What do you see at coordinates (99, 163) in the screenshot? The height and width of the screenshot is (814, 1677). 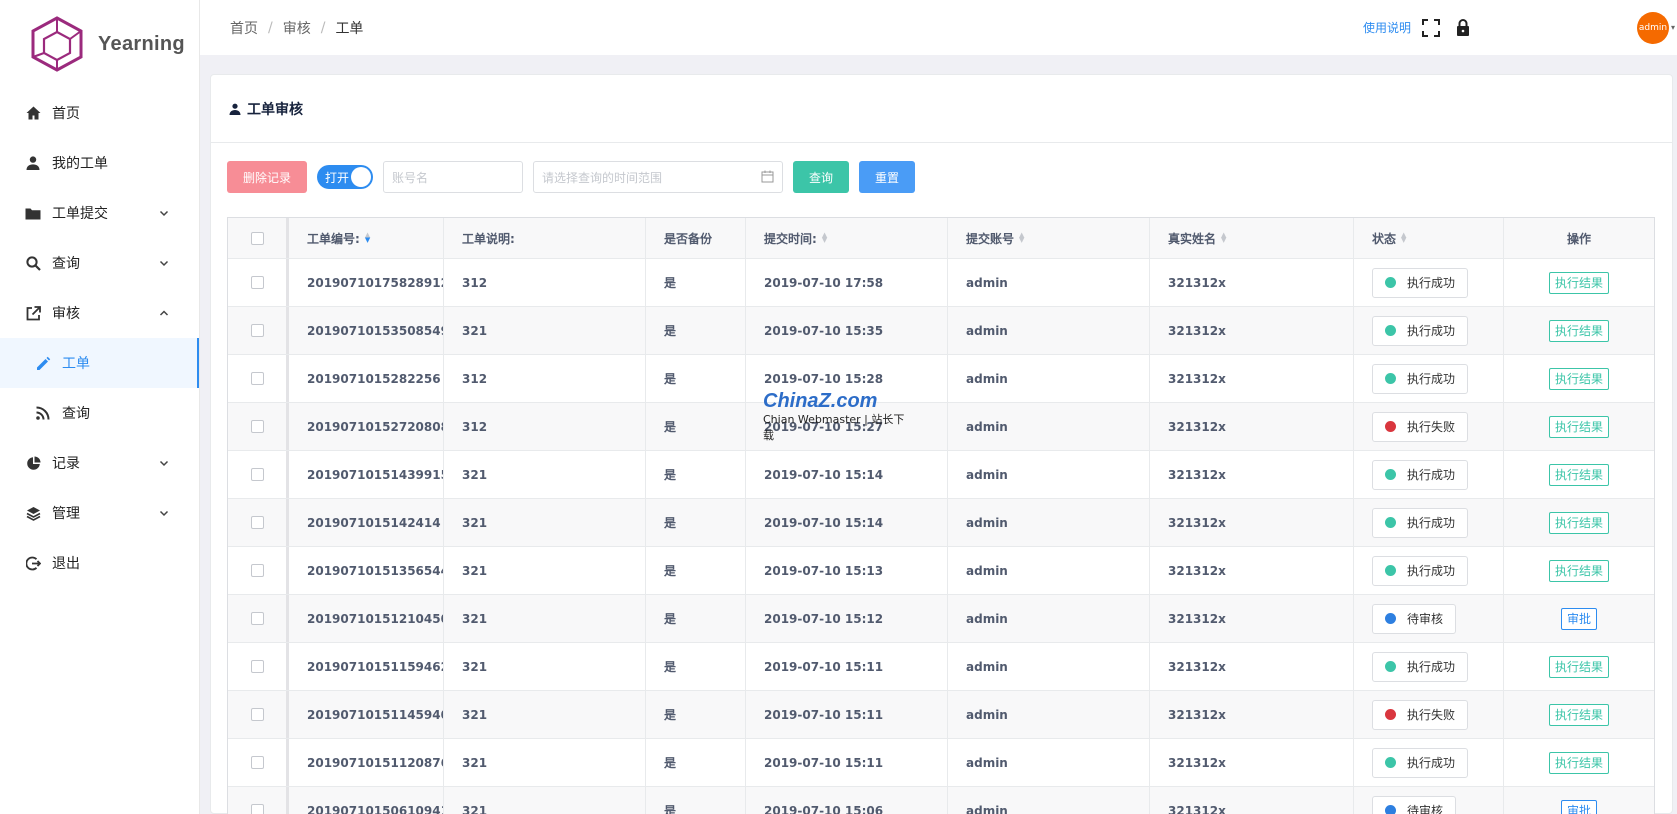 I see `sidebar-item-1: 我的工单` at bounding box center [99, 163].